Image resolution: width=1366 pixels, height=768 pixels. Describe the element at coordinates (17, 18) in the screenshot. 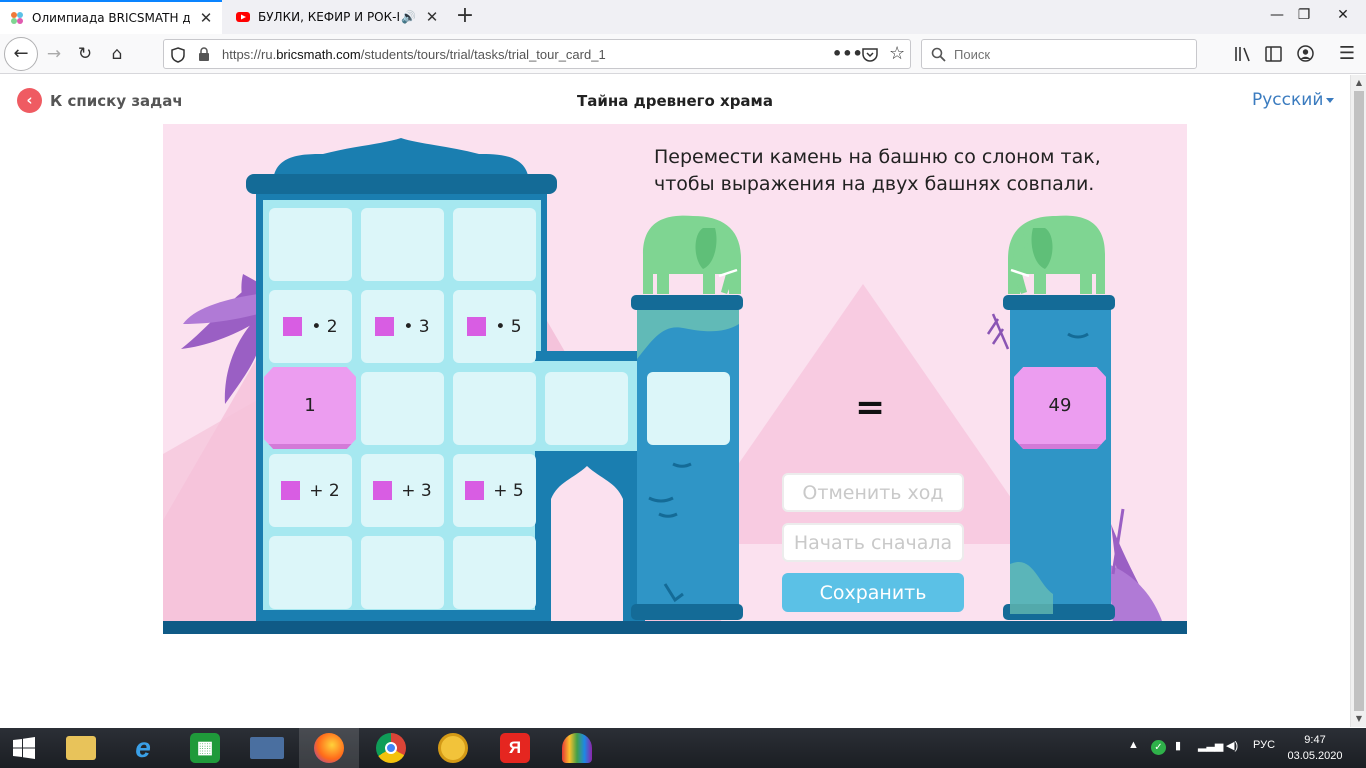

I see `bricsmath-icon` at that location.